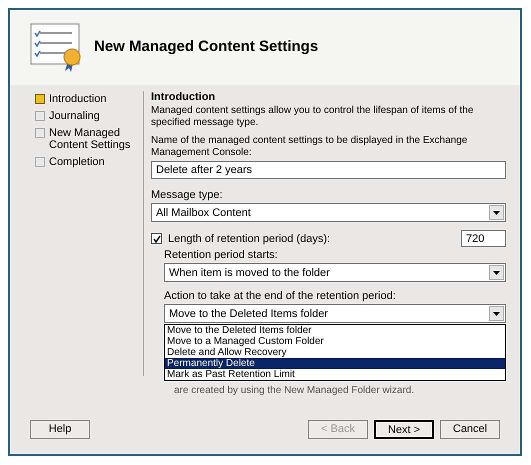  I want to click on field-label: Action to take at the end of the retention period:, so click(280, 296).